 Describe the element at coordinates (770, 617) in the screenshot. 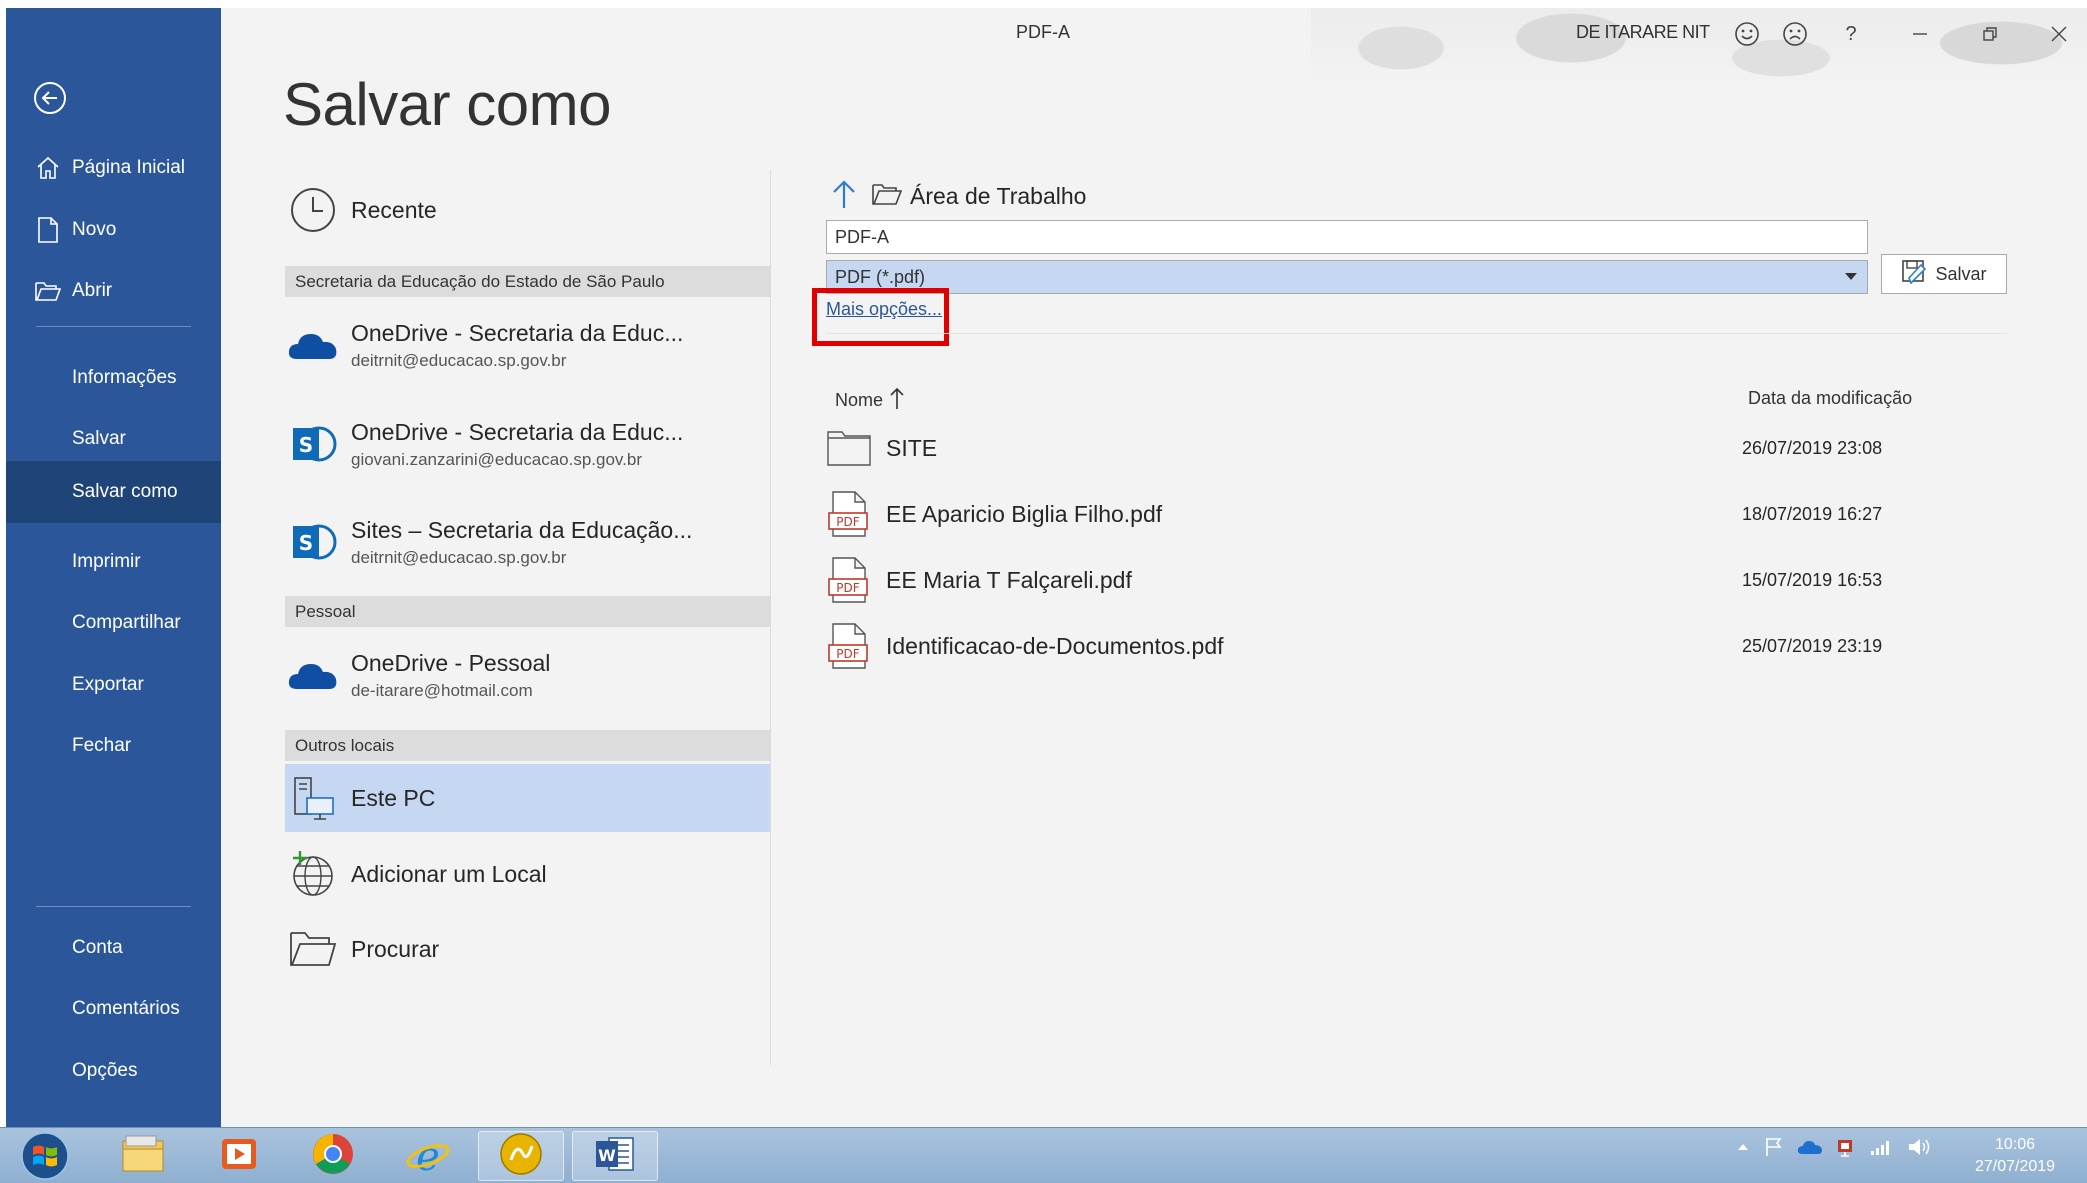

I see `column-divider` at that location.